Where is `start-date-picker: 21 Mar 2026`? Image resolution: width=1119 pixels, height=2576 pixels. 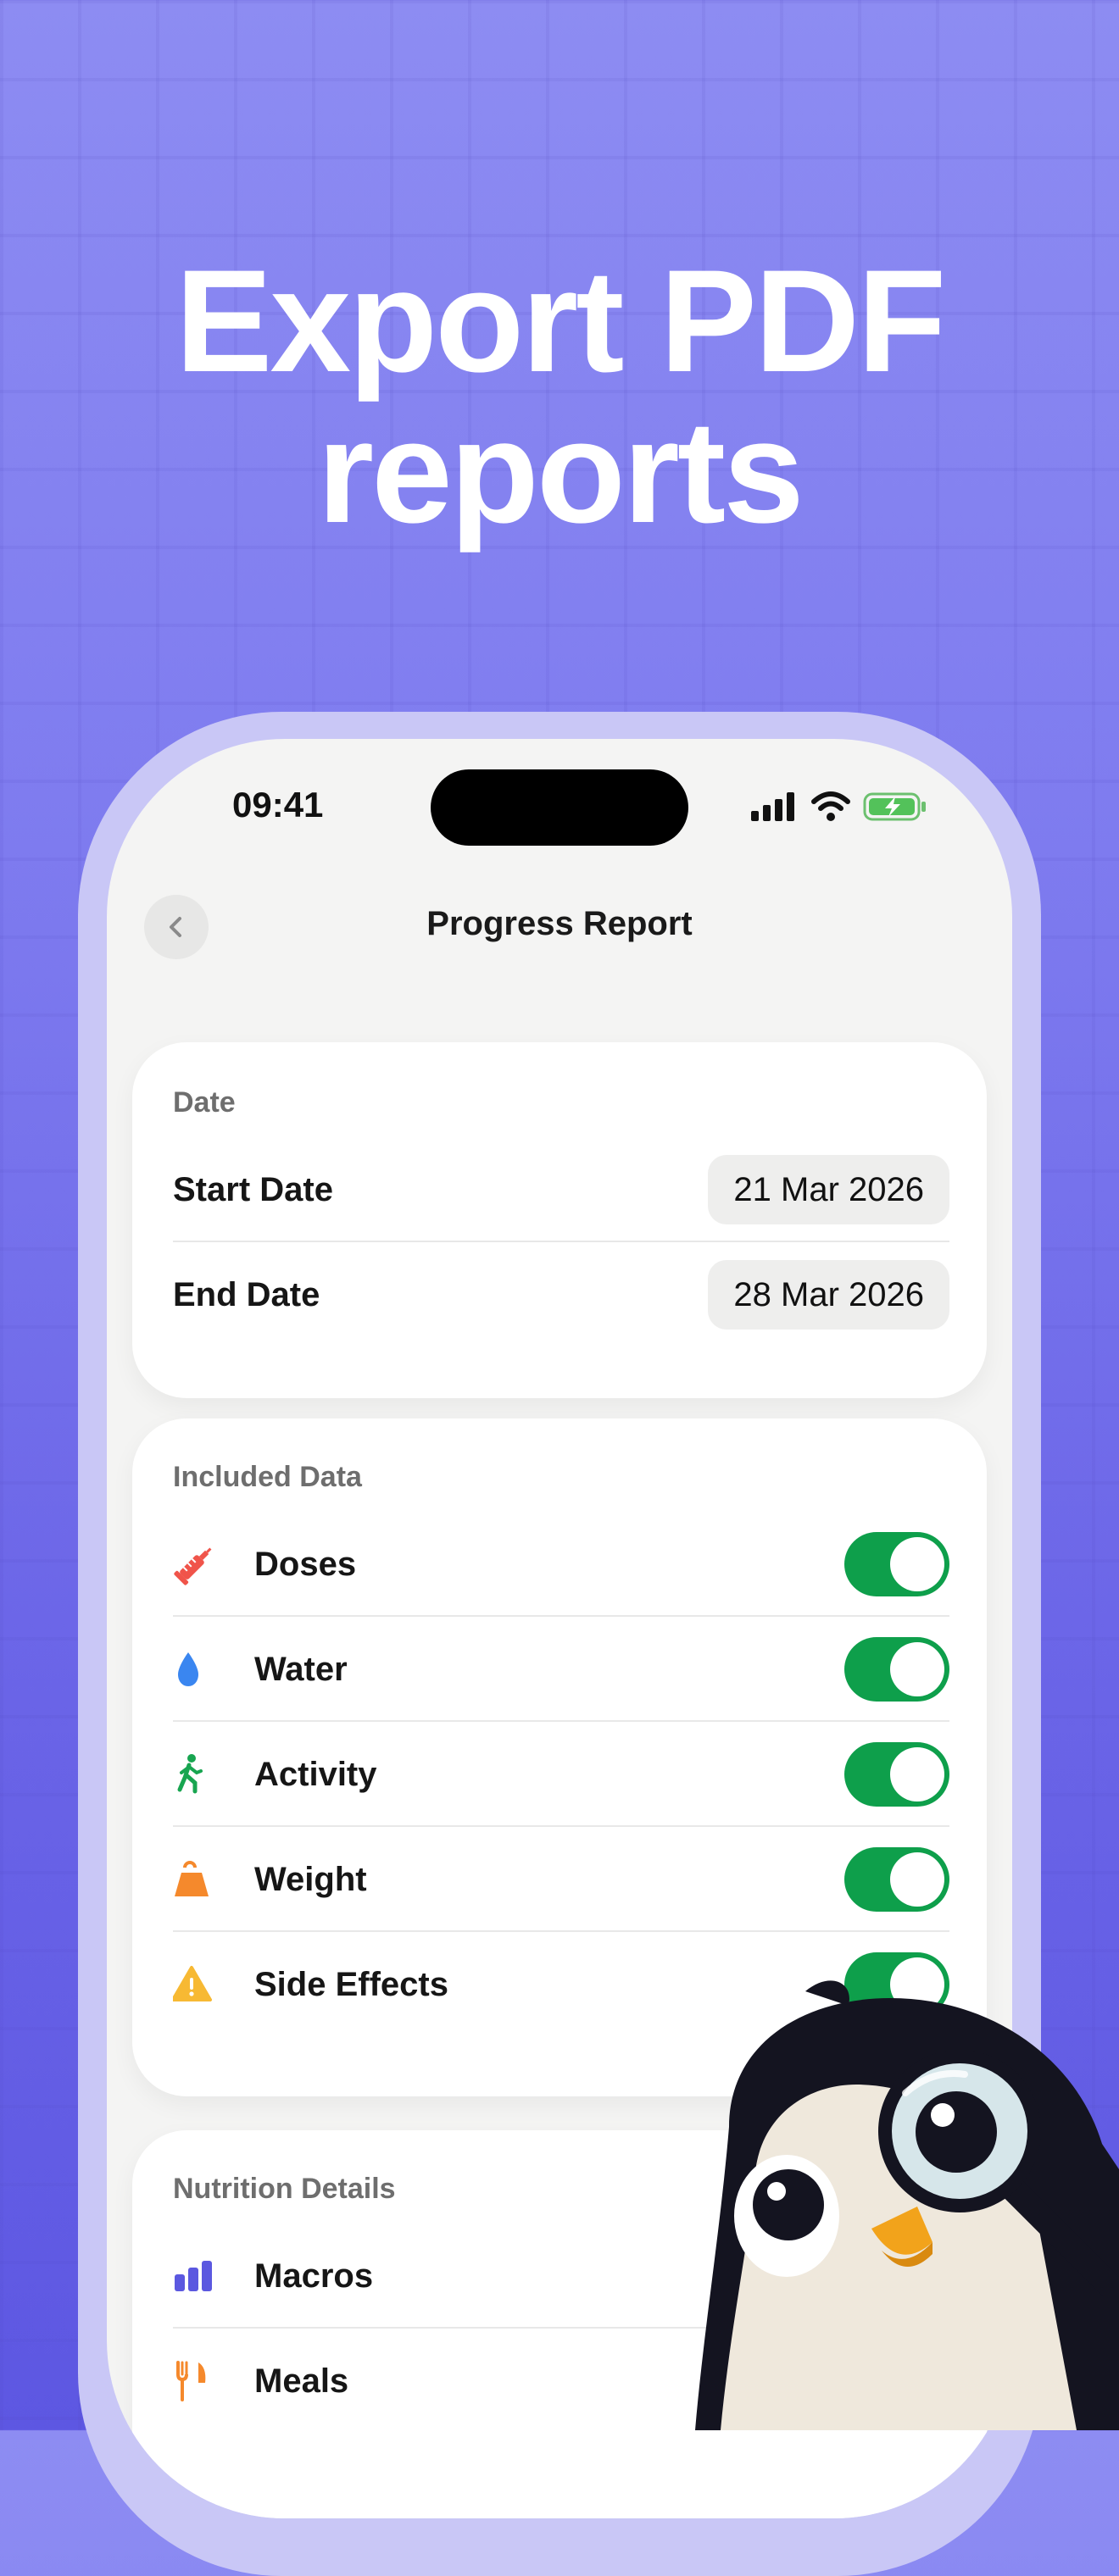
start-date-picker: 21 Mar 2026 is located at coordinates (828, 1189).